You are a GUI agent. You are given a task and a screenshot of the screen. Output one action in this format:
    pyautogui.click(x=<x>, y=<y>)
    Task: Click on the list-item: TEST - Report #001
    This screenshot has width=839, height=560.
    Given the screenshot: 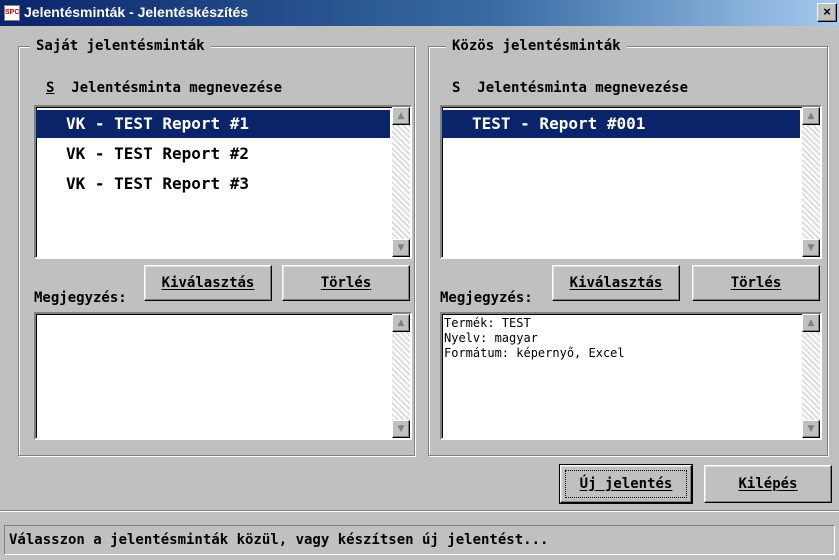 What is the action you would take?
    pyautogui.click(x=621, y=124)
    